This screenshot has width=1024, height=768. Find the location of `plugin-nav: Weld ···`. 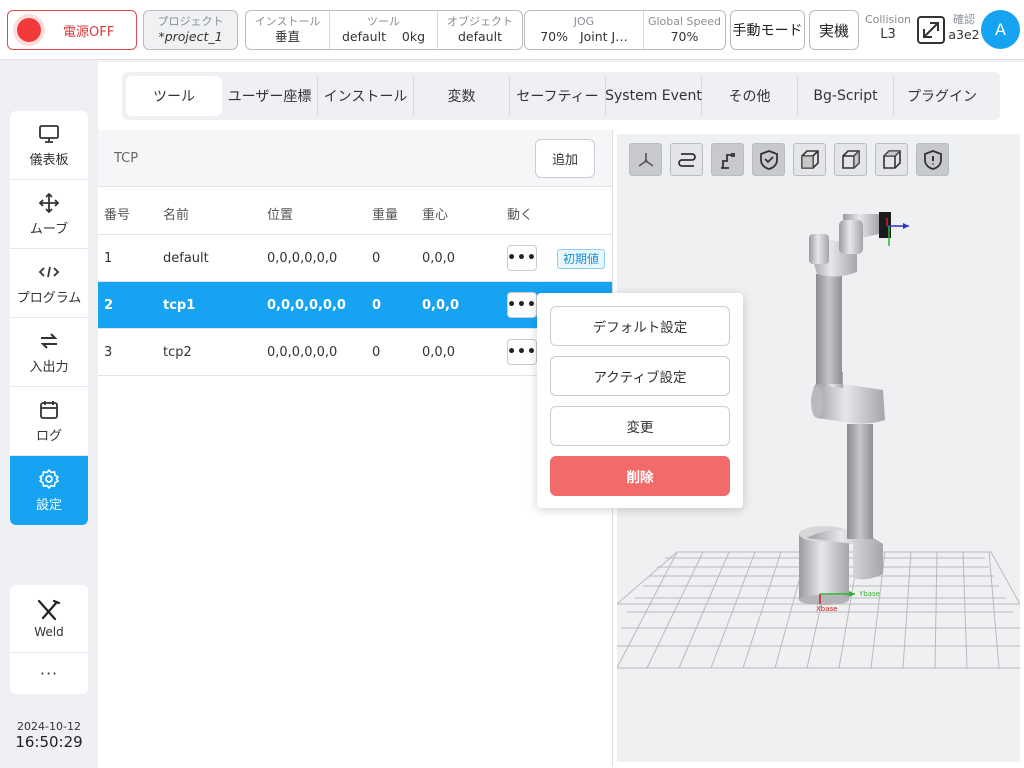

plugin-nav: Weld ··· is located at coordinates (49, 639).